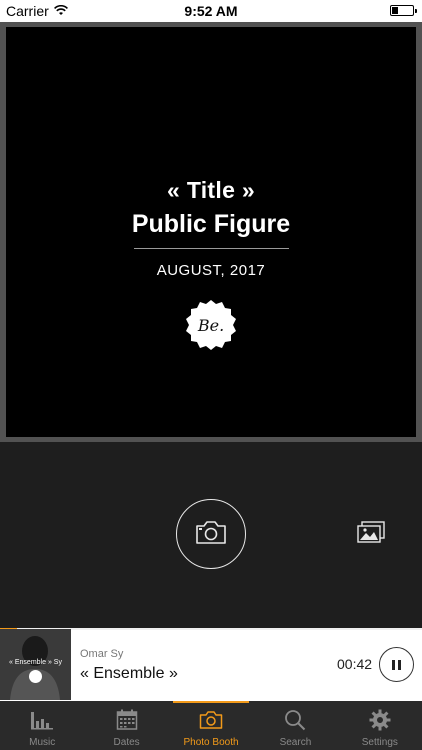 The image size is (422, 750). I want to click on tab-dates: Dates, so click(126, 725).